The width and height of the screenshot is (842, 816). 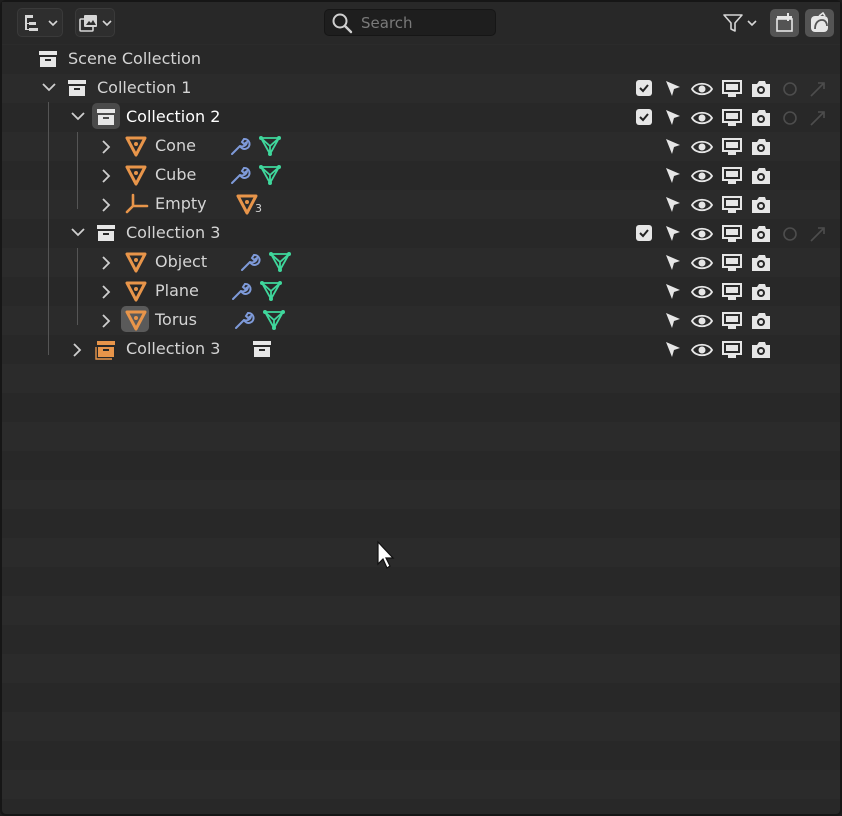 I want to click on collection-3-label: Collection 3, so click(x=173, y=232).